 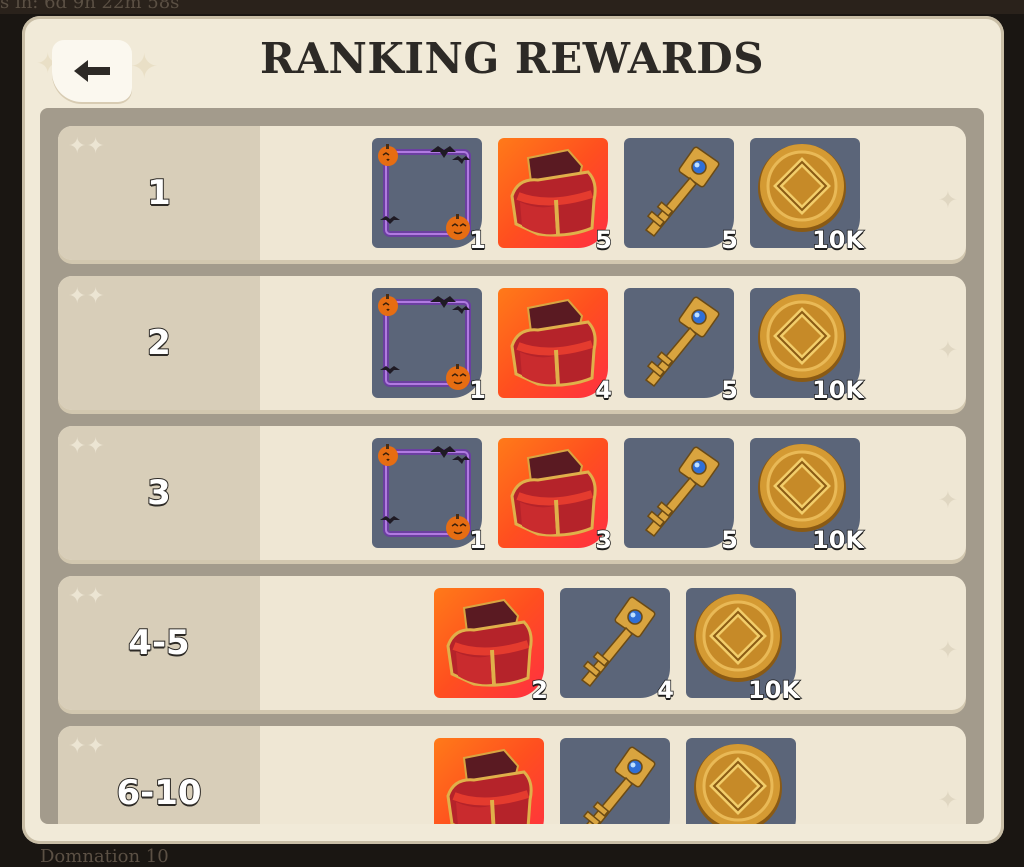 What do you see at coordinates (512, 58) in the screenshot?
I see `page-title: RANKING REWARDS` at bounding box center [512, 58].